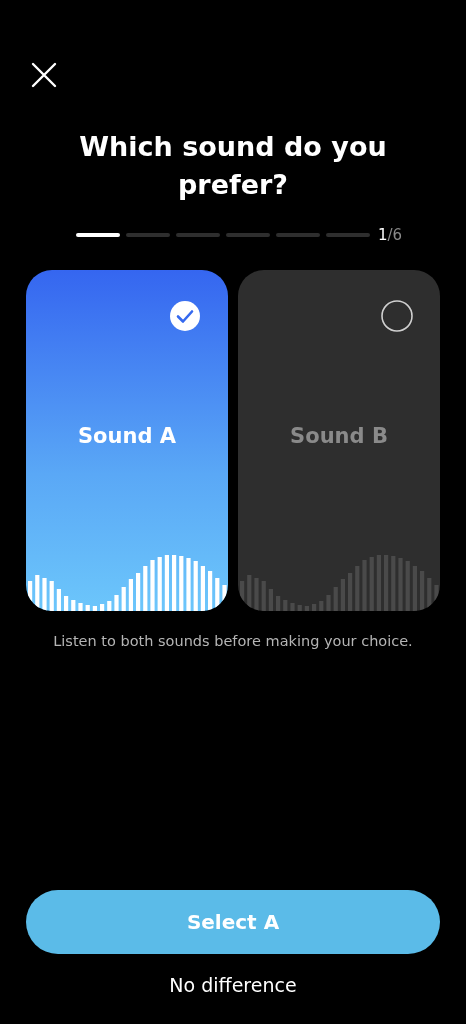  What do you see at coordinates (397, 316) in the screenshot?
I see `radio-icon` at bounding box center [397, 316].